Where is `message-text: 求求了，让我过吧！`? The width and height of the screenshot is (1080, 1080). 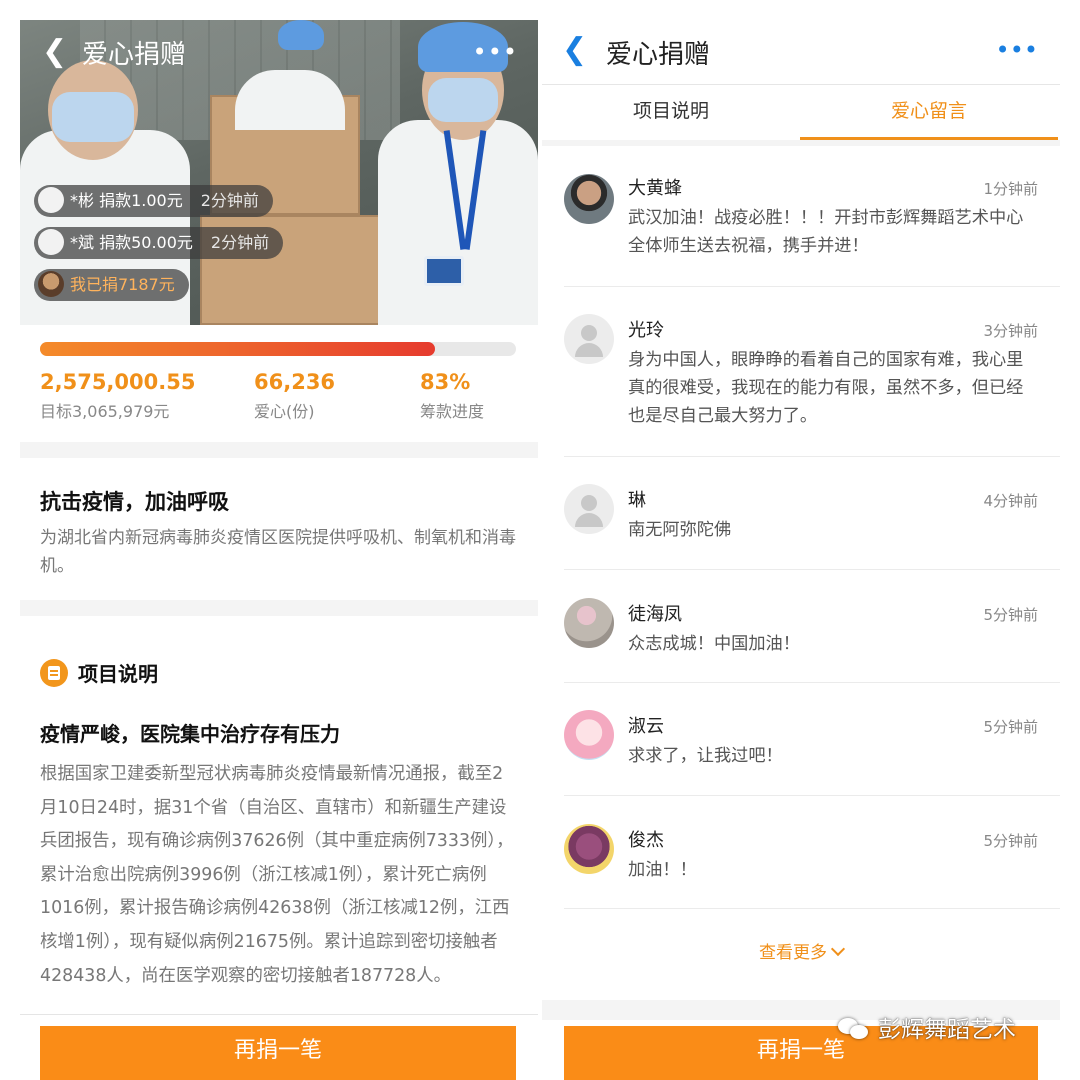
message-text: 求求了，让我过吧！ is located at coordinates (705, 756).